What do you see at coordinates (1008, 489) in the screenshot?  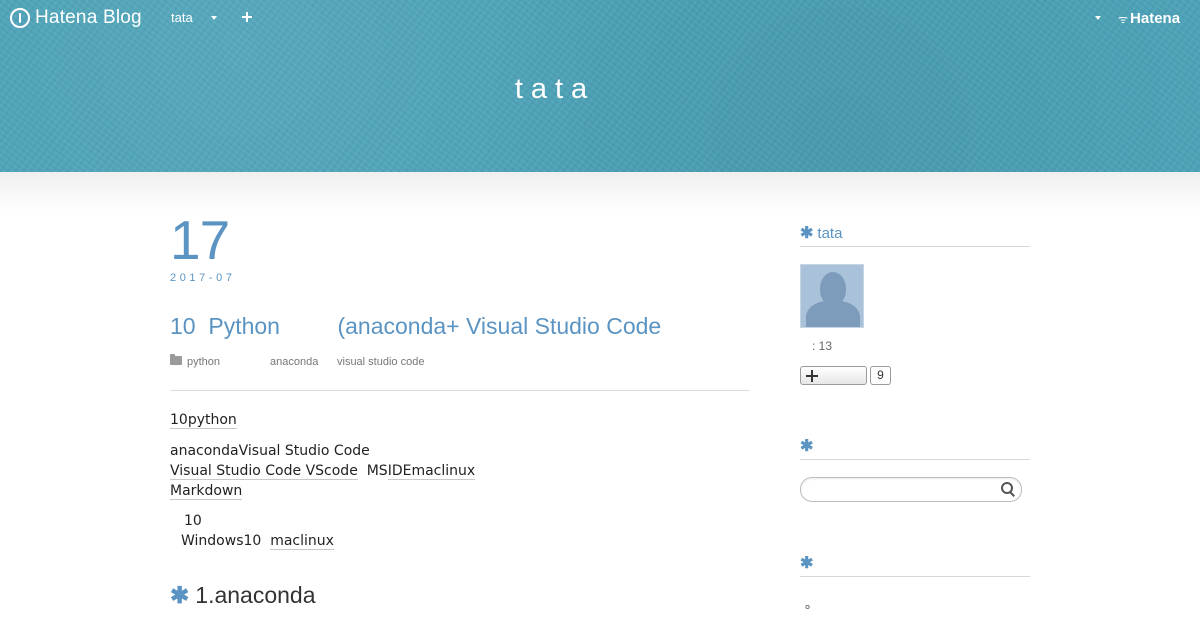 I see `search-icon` at bounding box center [1008, 489].